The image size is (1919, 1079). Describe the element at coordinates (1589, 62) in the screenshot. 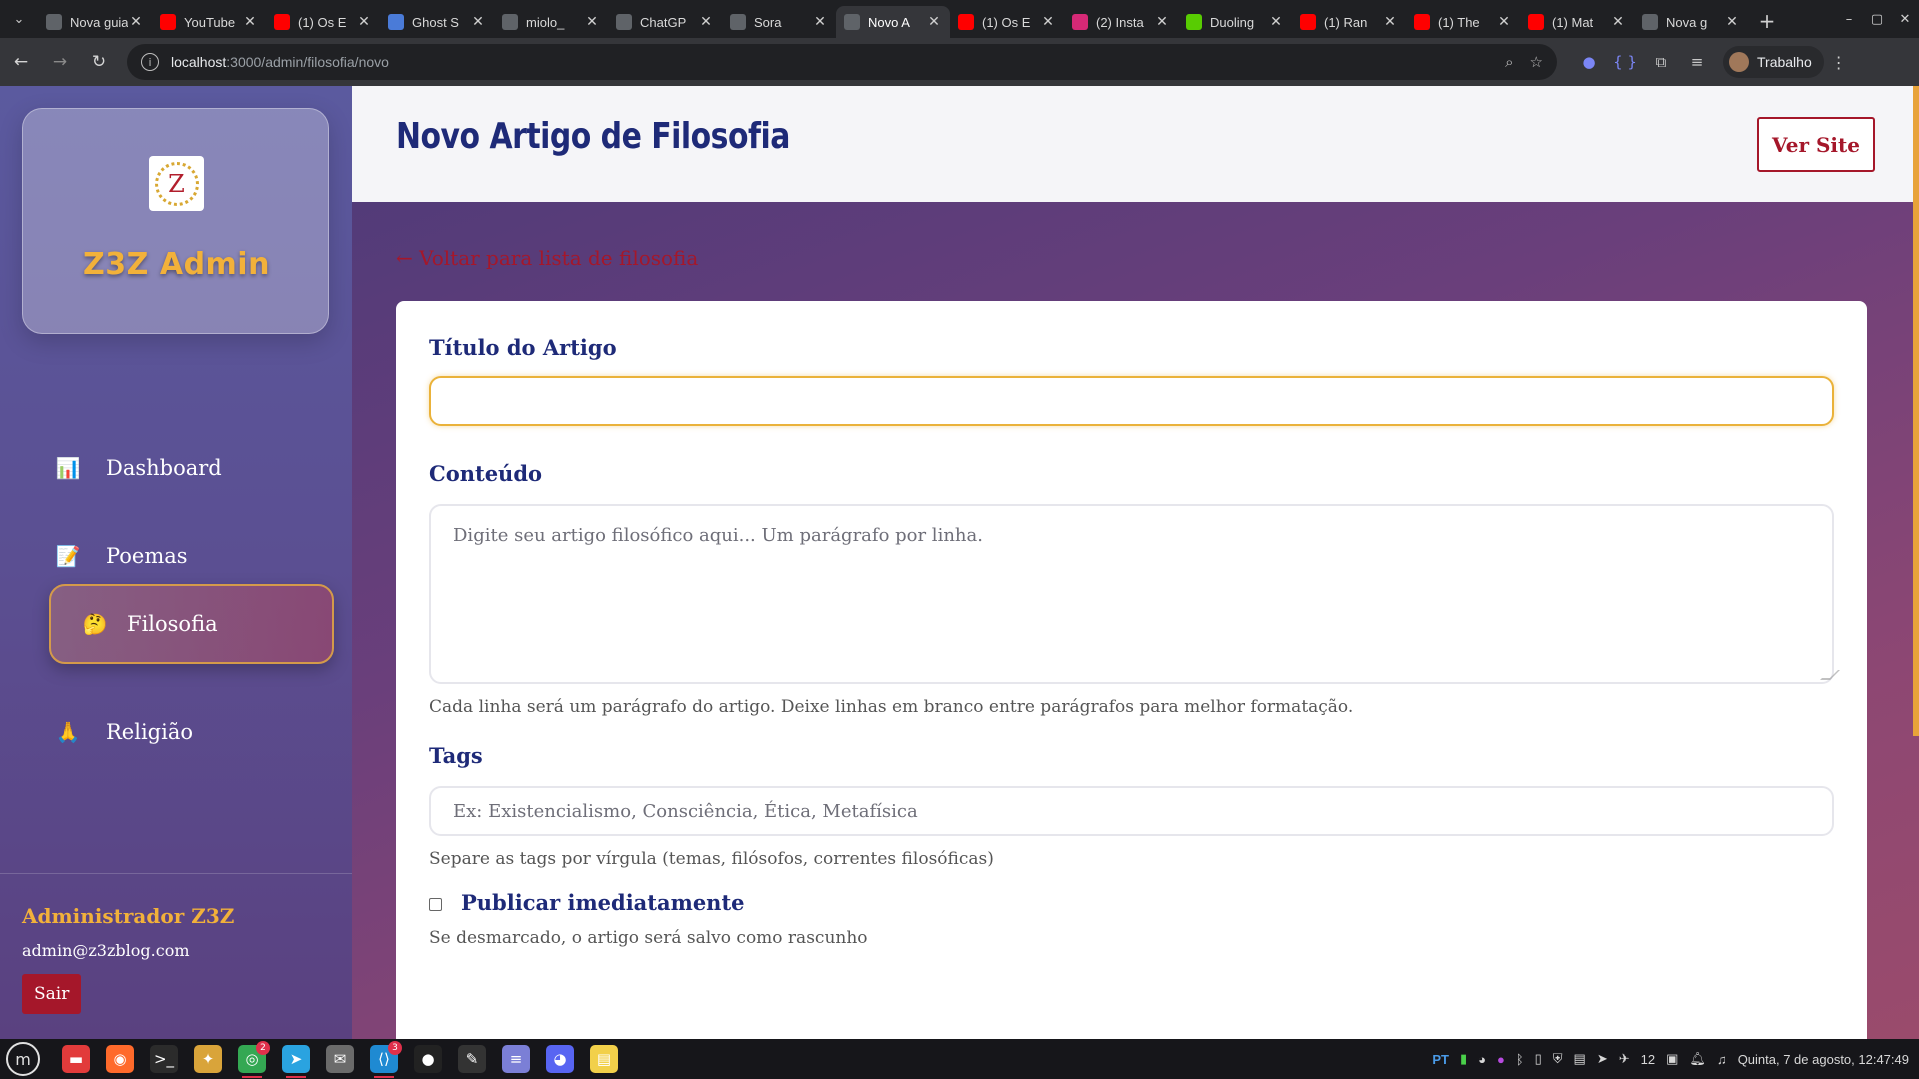

I see `discord-extension-icon: ●` at that location.